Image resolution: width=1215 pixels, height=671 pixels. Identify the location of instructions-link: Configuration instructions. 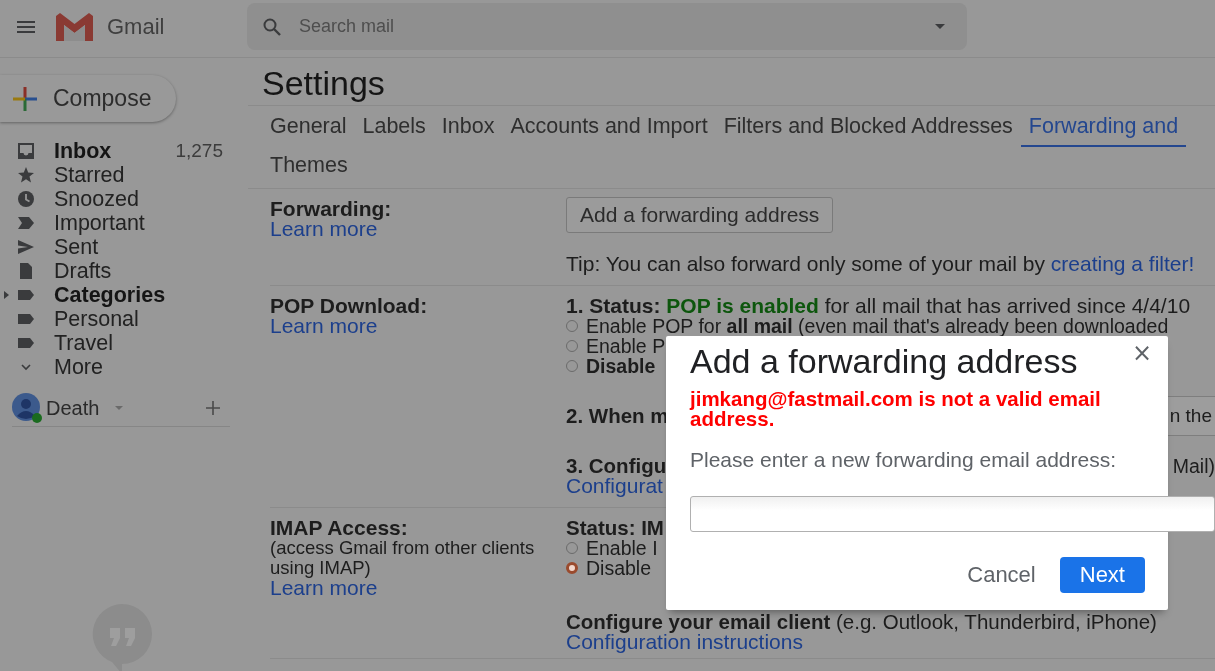
(890, 642).